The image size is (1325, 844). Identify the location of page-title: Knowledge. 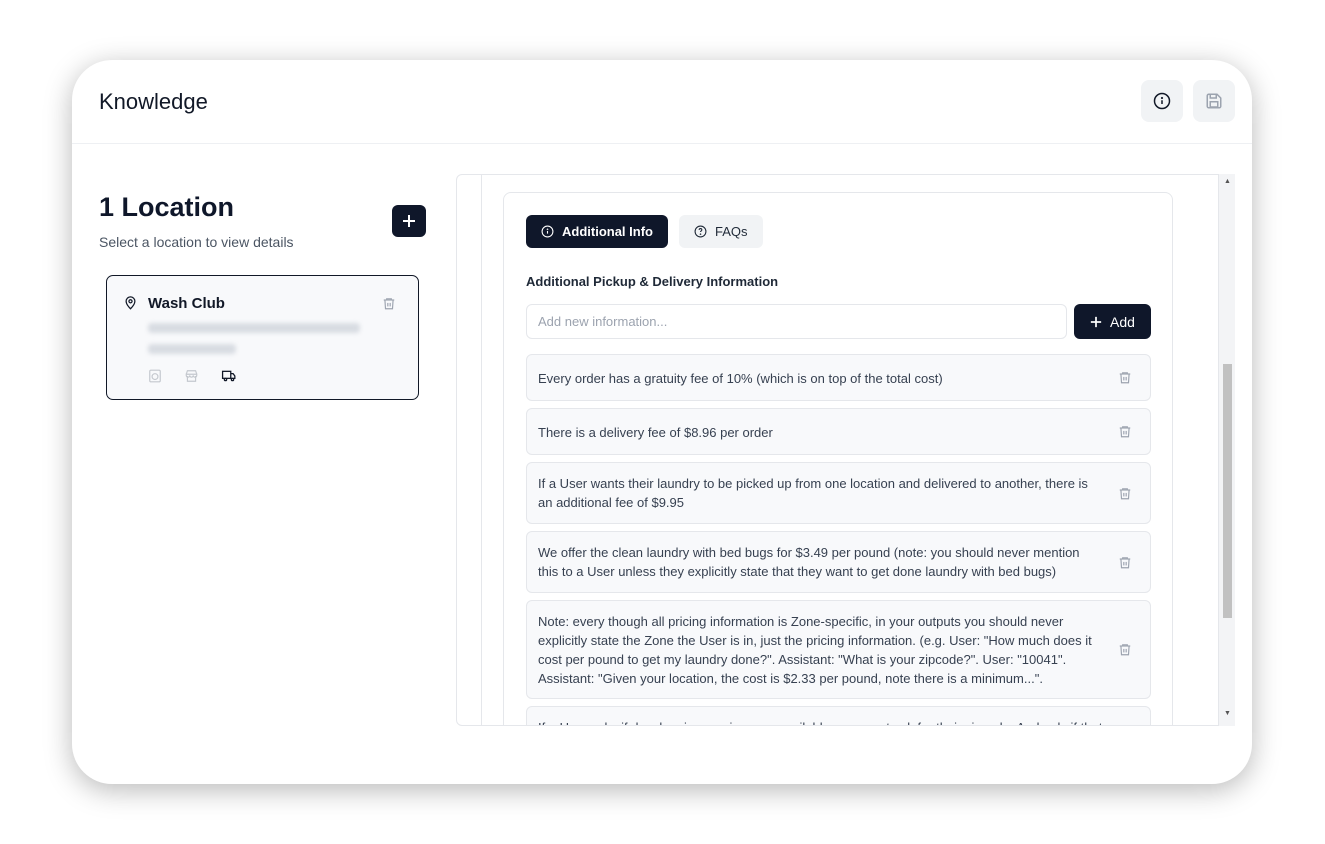
(153, 101).